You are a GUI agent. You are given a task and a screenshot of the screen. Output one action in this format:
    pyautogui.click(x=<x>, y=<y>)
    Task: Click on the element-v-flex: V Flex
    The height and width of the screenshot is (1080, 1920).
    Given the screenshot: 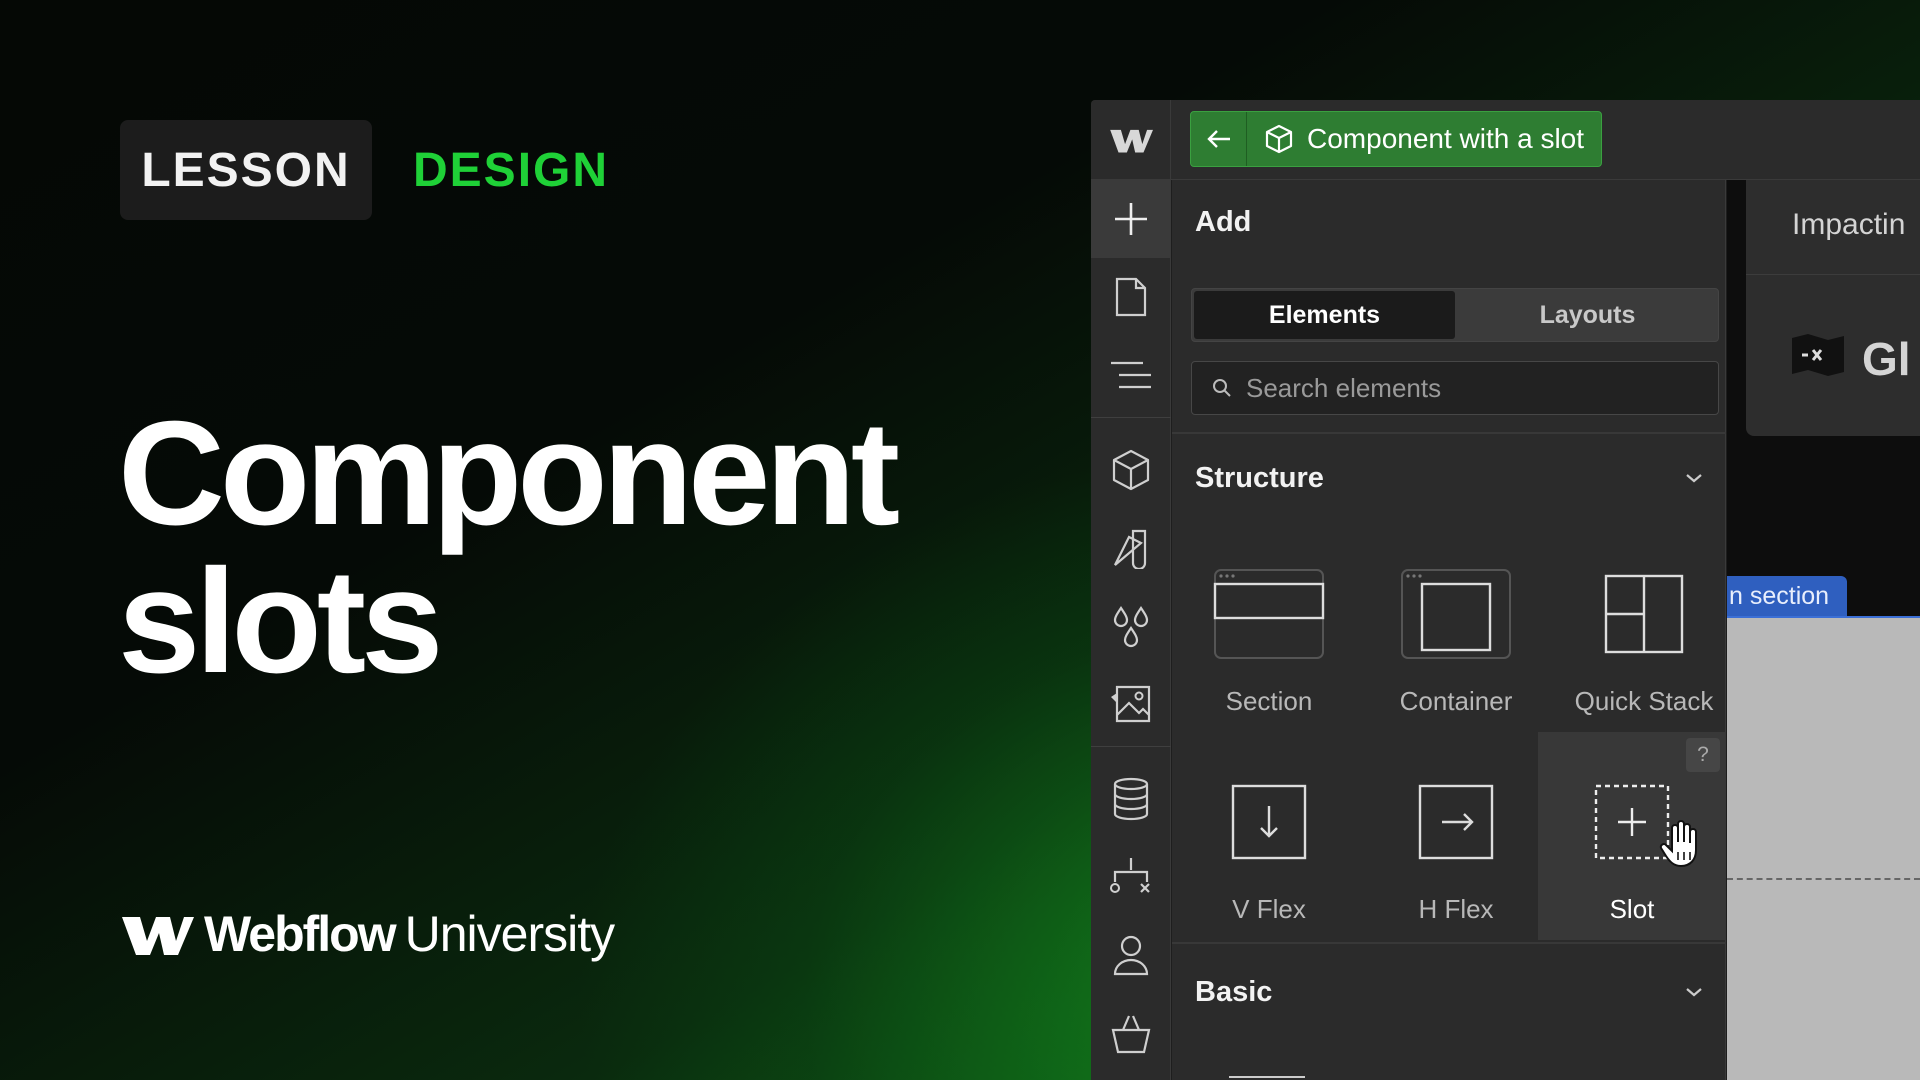 What is the action you would take?
    pyautogui.click(x=1269, y=836)
    